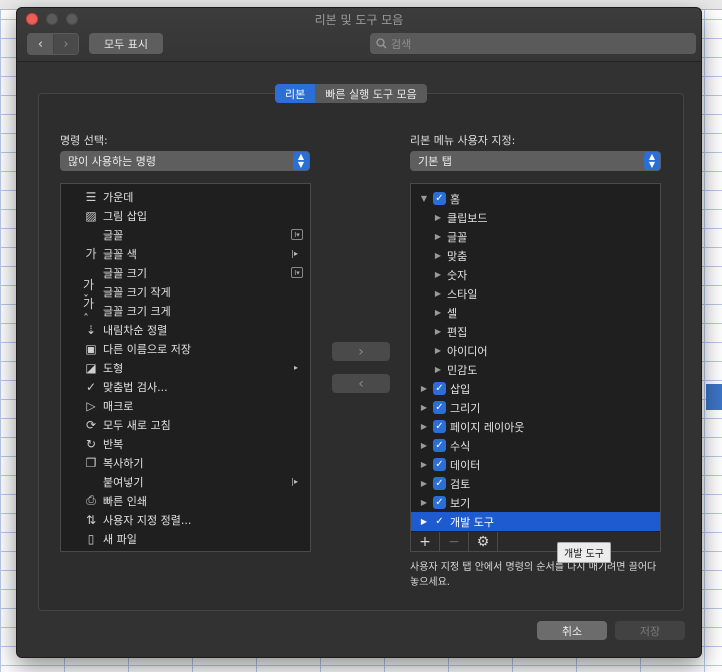  What do you see at coordinates (455, 199) in the screenshot?
I see `tree-item-label: 홈` at bounding box center [455, 199].